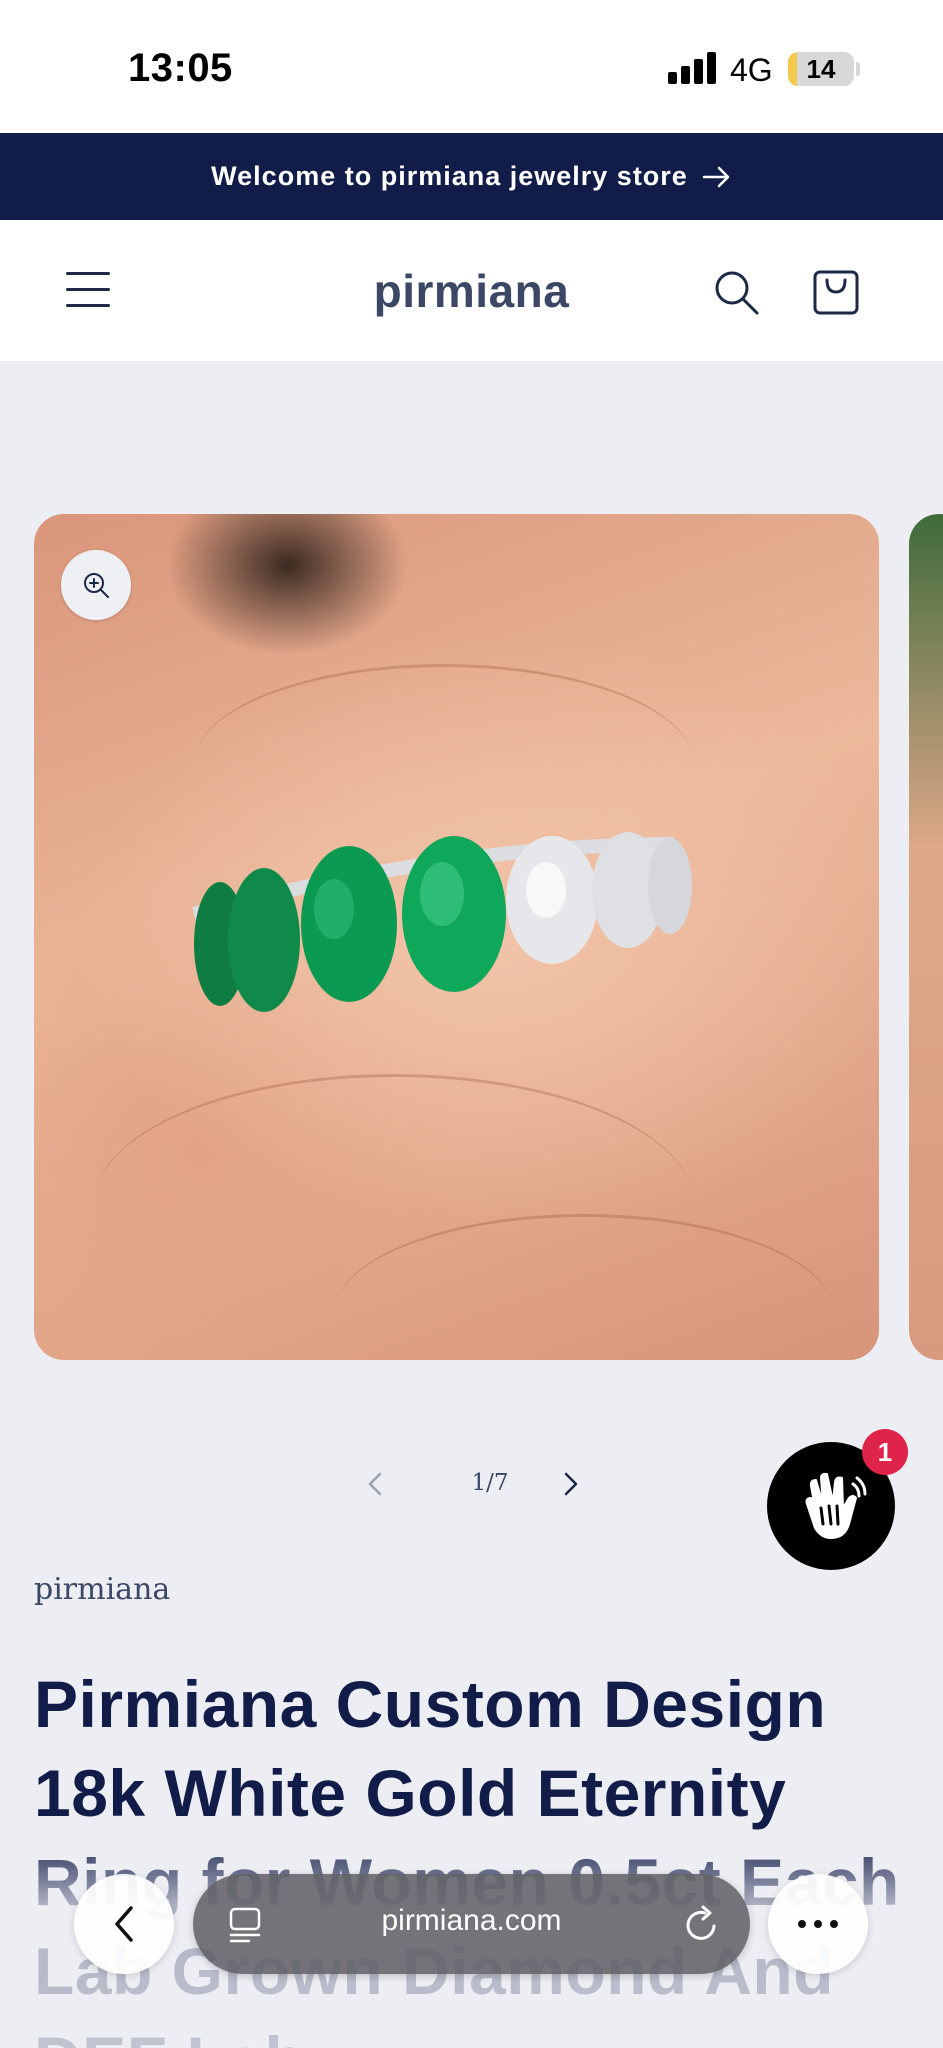  I want to click on more-dots-icon, so click(818, 1924).